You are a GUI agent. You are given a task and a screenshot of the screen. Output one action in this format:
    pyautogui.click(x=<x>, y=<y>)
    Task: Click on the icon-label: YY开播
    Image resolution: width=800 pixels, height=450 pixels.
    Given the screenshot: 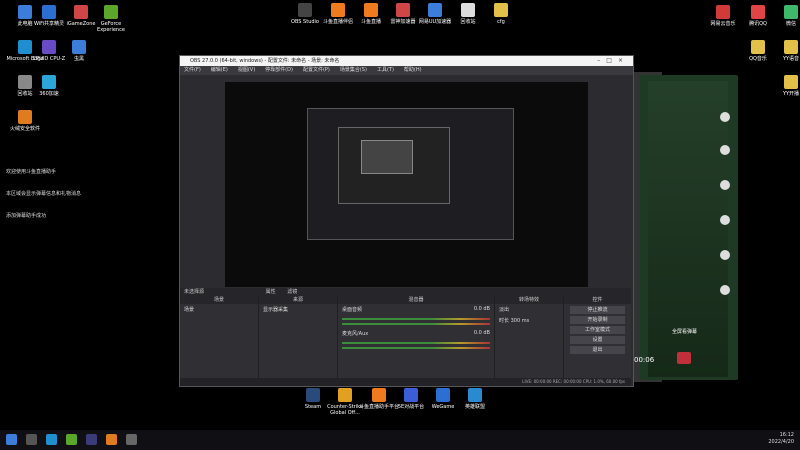 What is the action you would take?
    pyautogui.click(x=791, y=94)
    